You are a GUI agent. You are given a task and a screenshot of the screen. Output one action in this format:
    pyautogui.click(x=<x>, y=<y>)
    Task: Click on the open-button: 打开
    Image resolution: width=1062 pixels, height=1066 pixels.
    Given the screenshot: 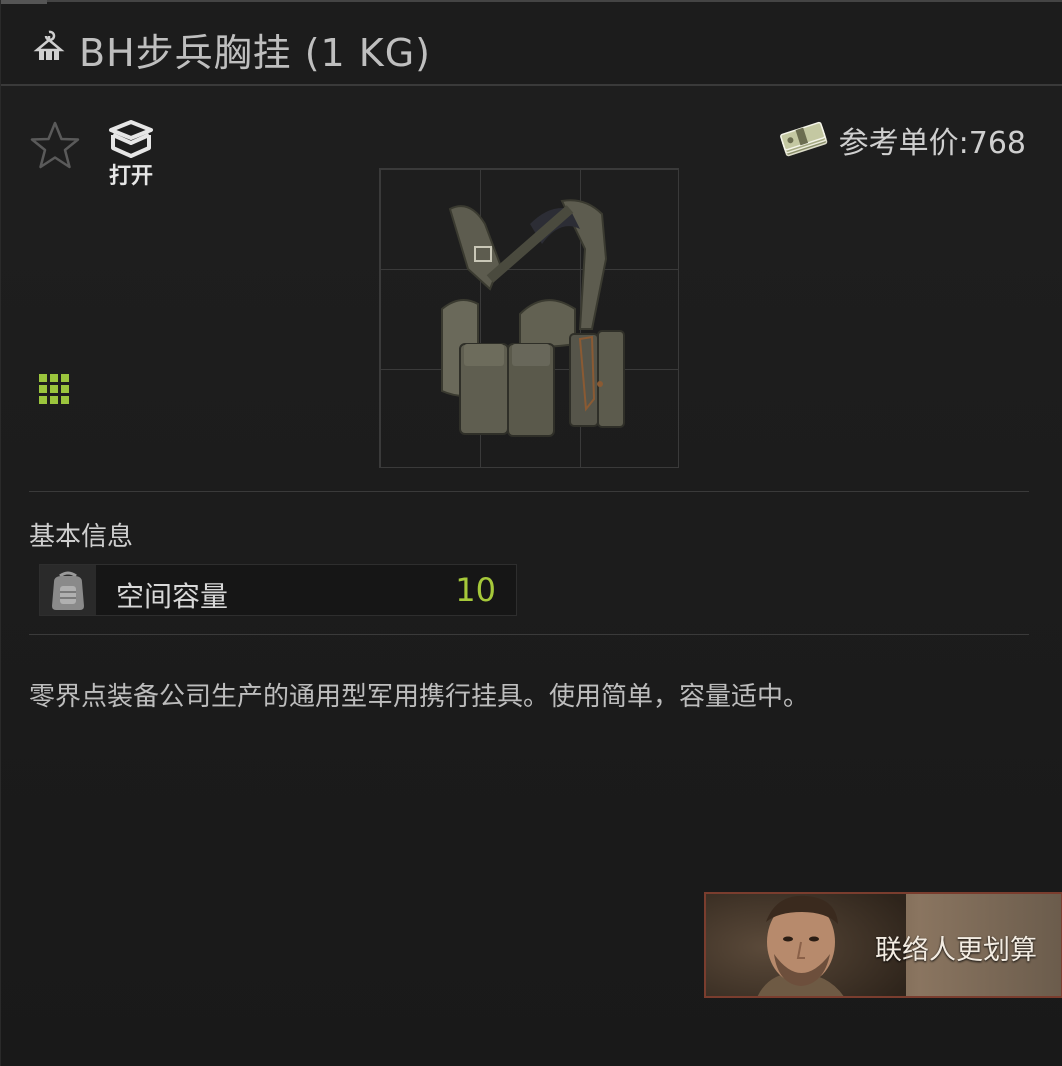 What is the action you would take?
    pyautogui.click(x=131, y=154)
    